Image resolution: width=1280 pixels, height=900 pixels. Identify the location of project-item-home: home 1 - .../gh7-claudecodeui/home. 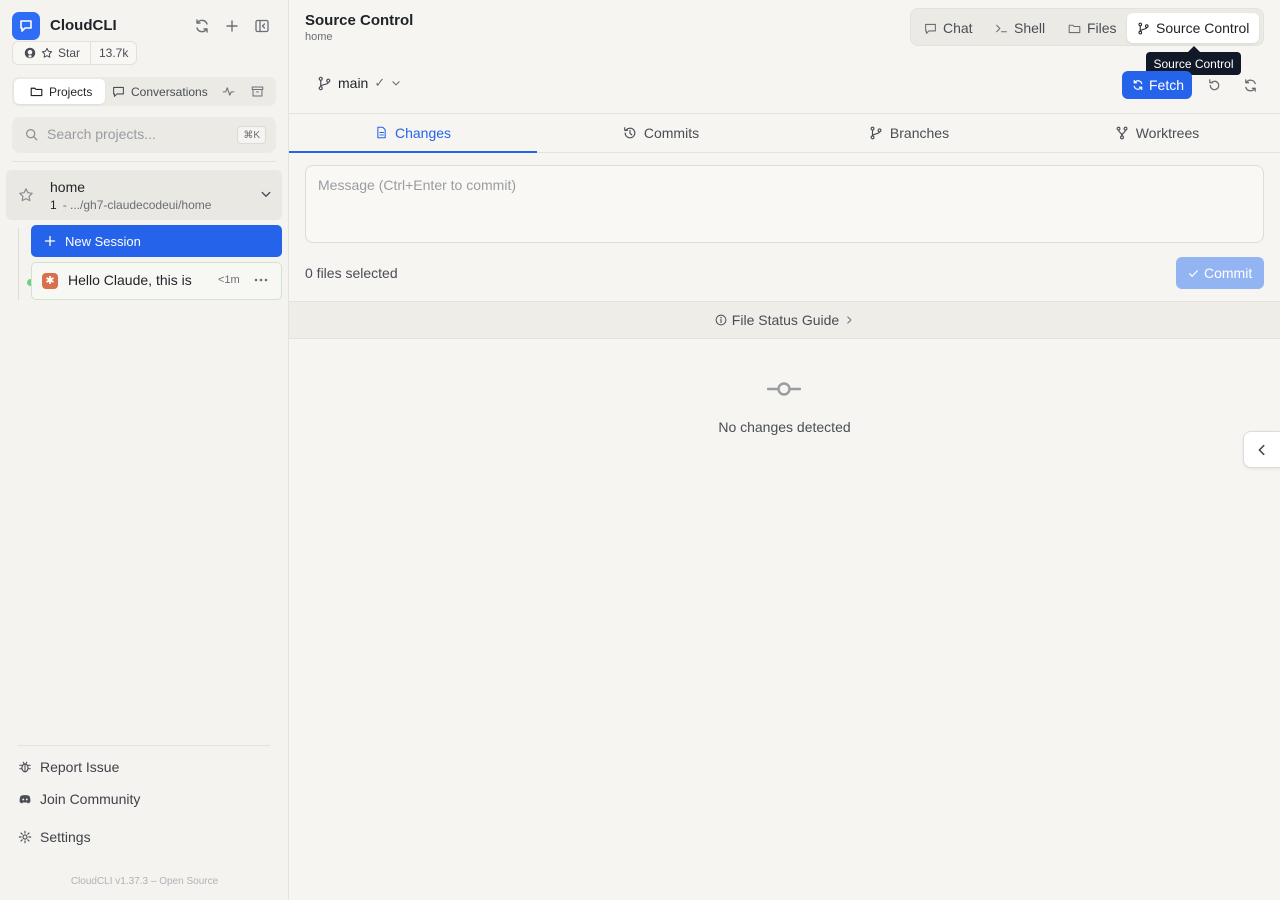
(144, 195).